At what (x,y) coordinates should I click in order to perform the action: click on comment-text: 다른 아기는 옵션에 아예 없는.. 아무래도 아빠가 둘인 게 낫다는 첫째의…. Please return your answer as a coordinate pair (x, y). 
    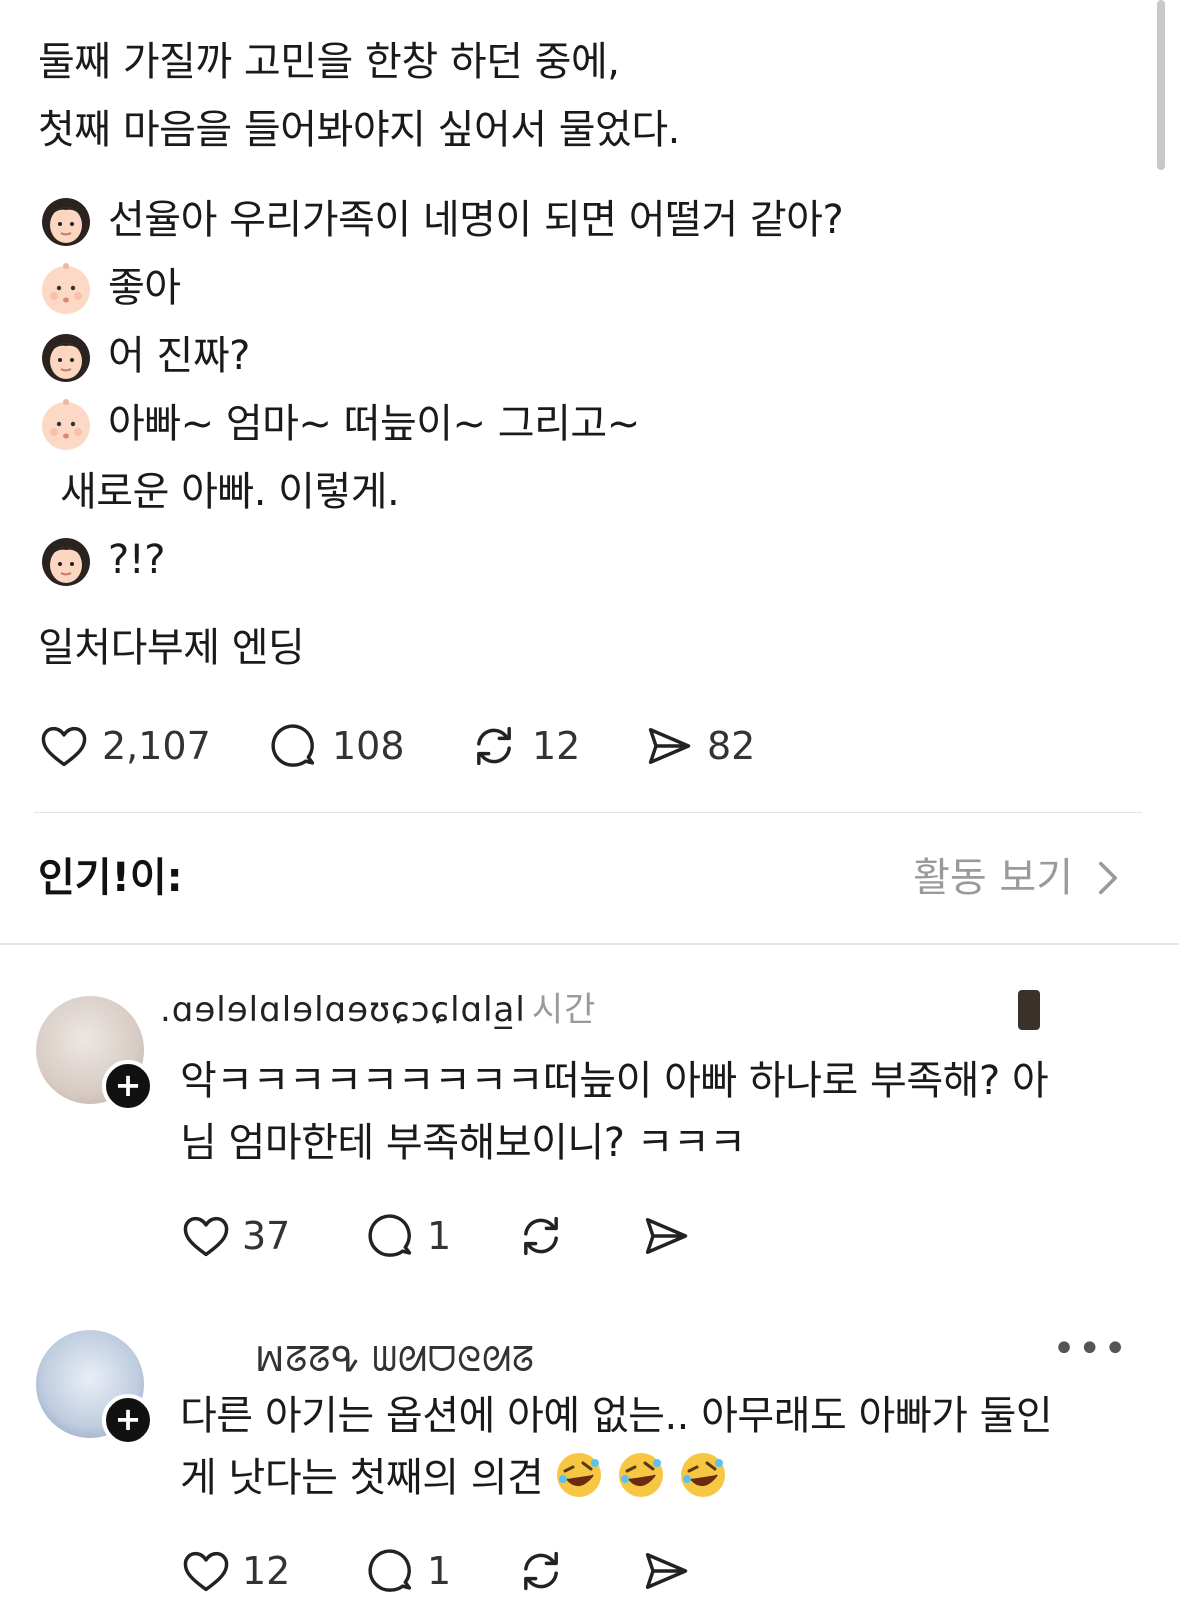
    Looking at the image, I should click on (655, 1447).